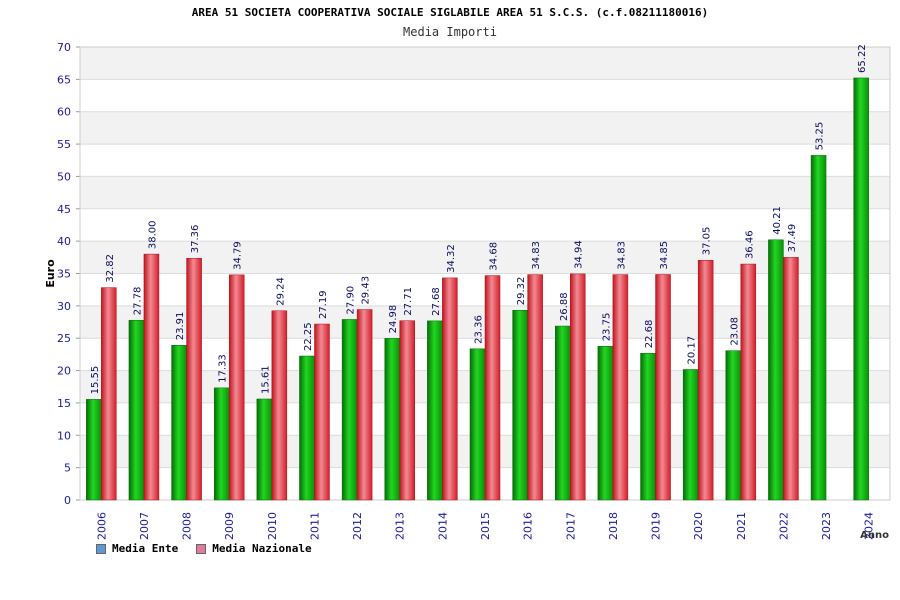 This screenshot has height=600, width=900. I want to click on y-tick-label: 0, so click(67, 500).